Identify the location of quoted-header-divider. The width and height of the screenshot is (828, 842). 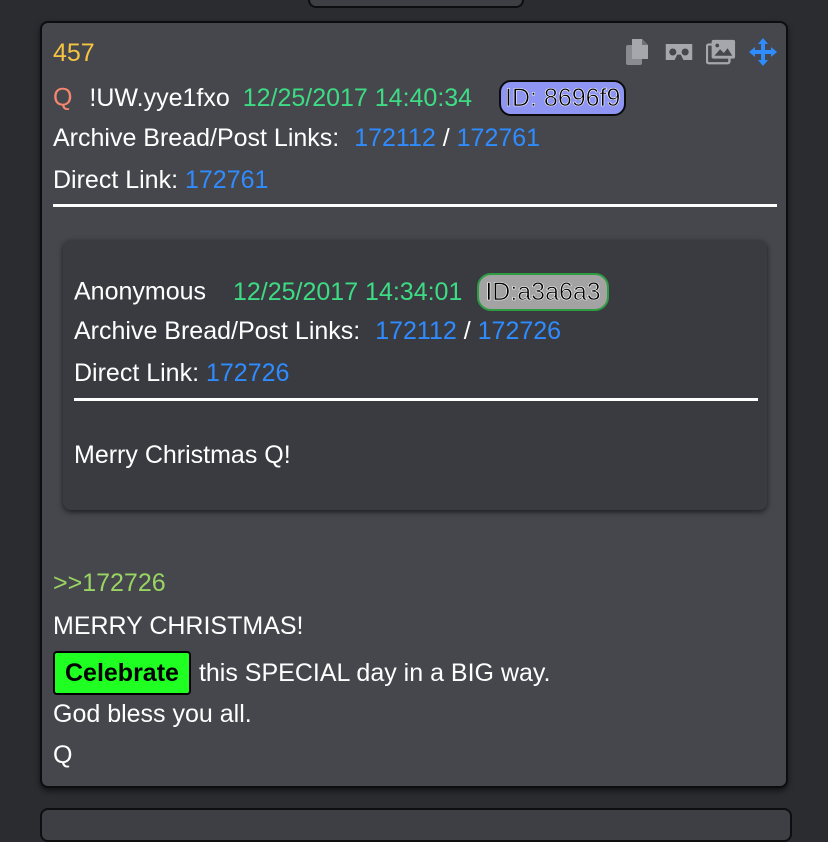
(416, 399).